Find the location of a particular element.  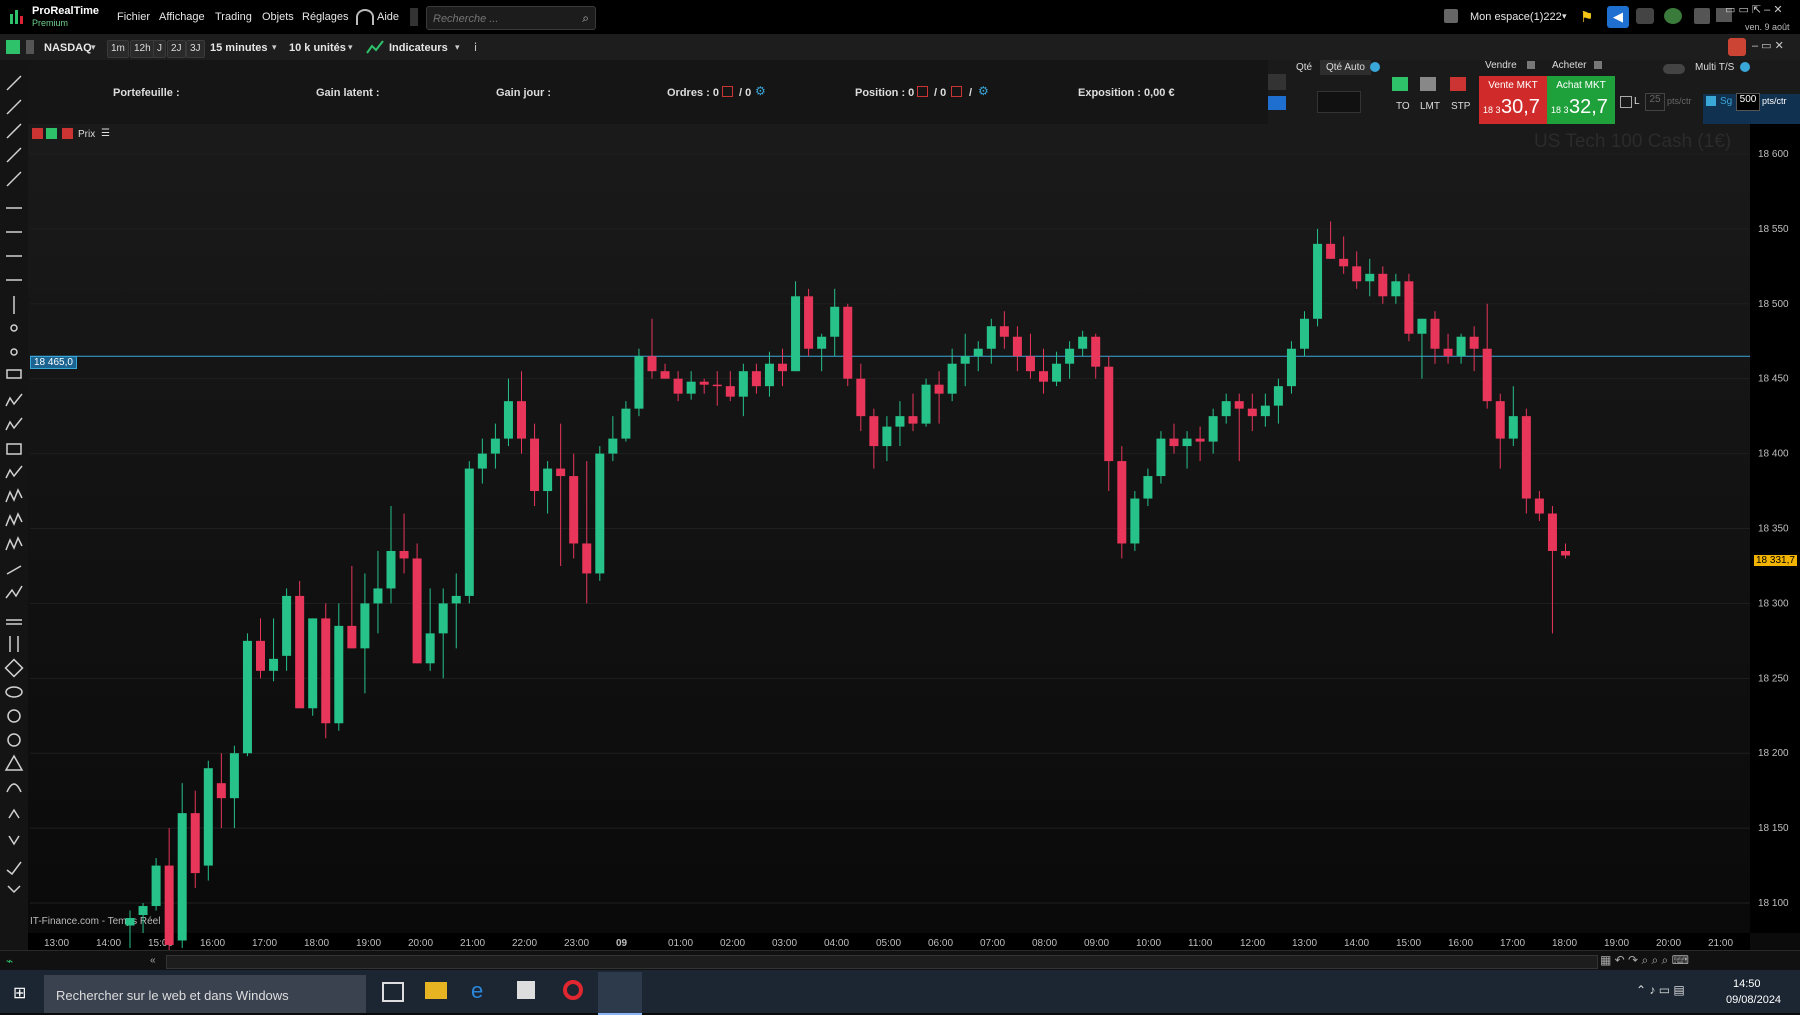

order-type-to: TO is located at coordinates (1403, 106).